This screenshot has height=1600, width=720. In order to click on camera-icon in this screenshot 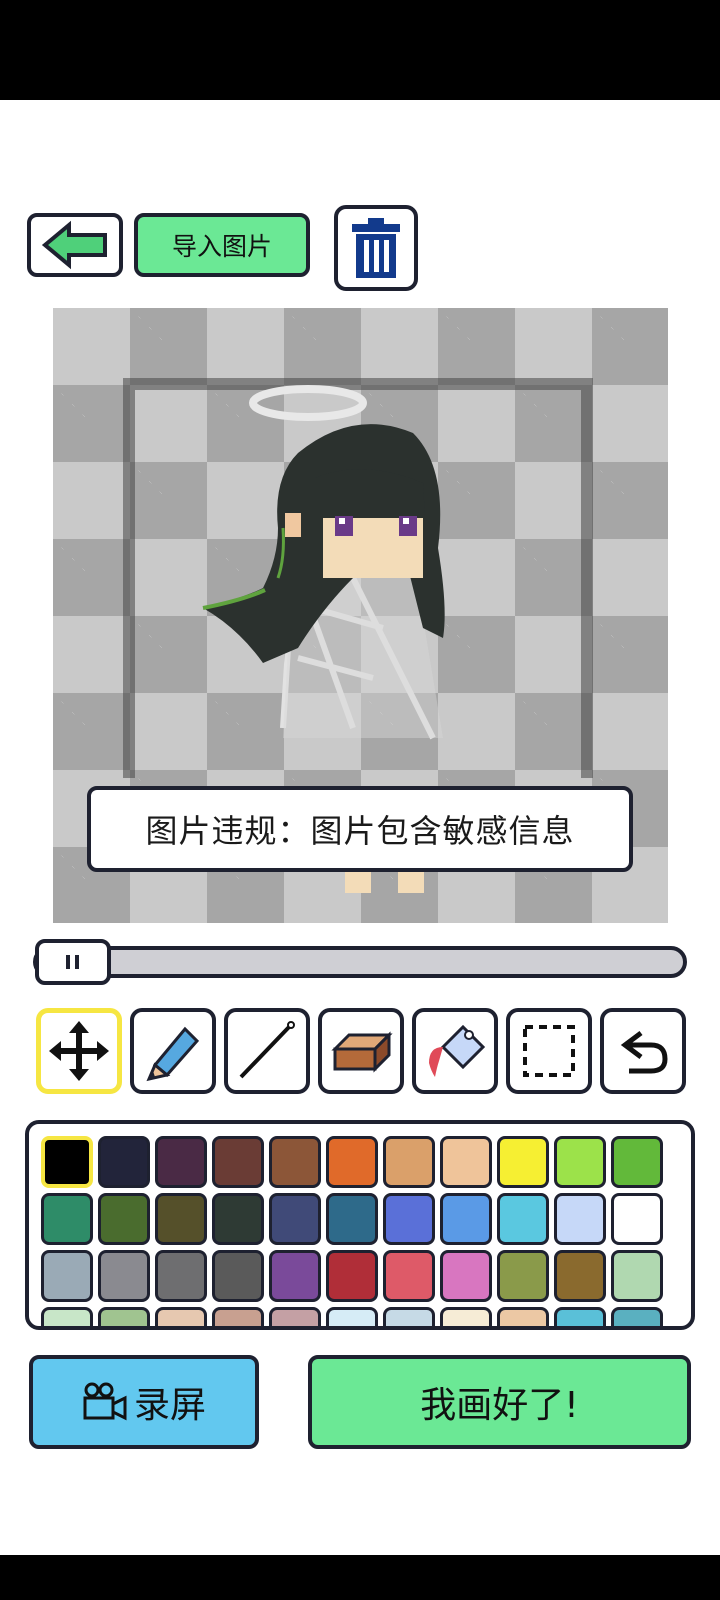, I will do `click(105, 1401)`.